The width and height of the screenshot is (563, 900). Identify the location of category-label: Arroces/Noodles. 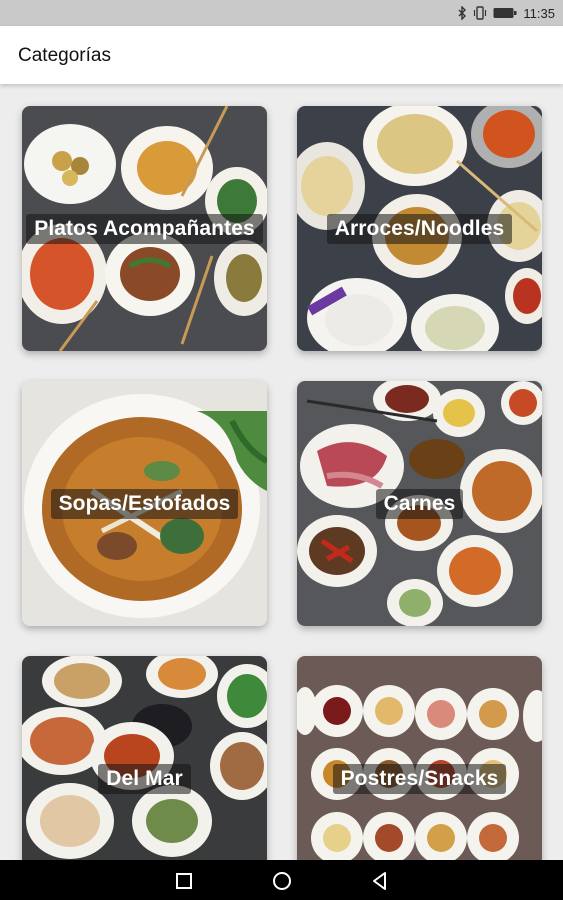
(419, 229).